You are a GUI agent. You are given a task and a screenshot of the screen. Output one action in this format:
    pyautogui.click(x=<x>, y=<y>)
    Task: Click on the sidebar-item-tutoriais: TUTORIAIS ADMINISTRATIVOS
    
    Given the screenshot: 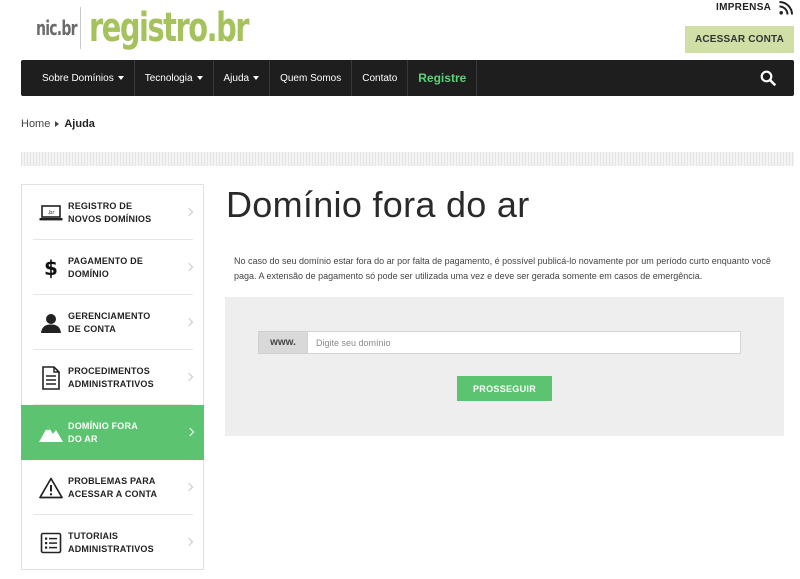 What is the action you would take?
    pyautogui.click(x=112, y=542)
    